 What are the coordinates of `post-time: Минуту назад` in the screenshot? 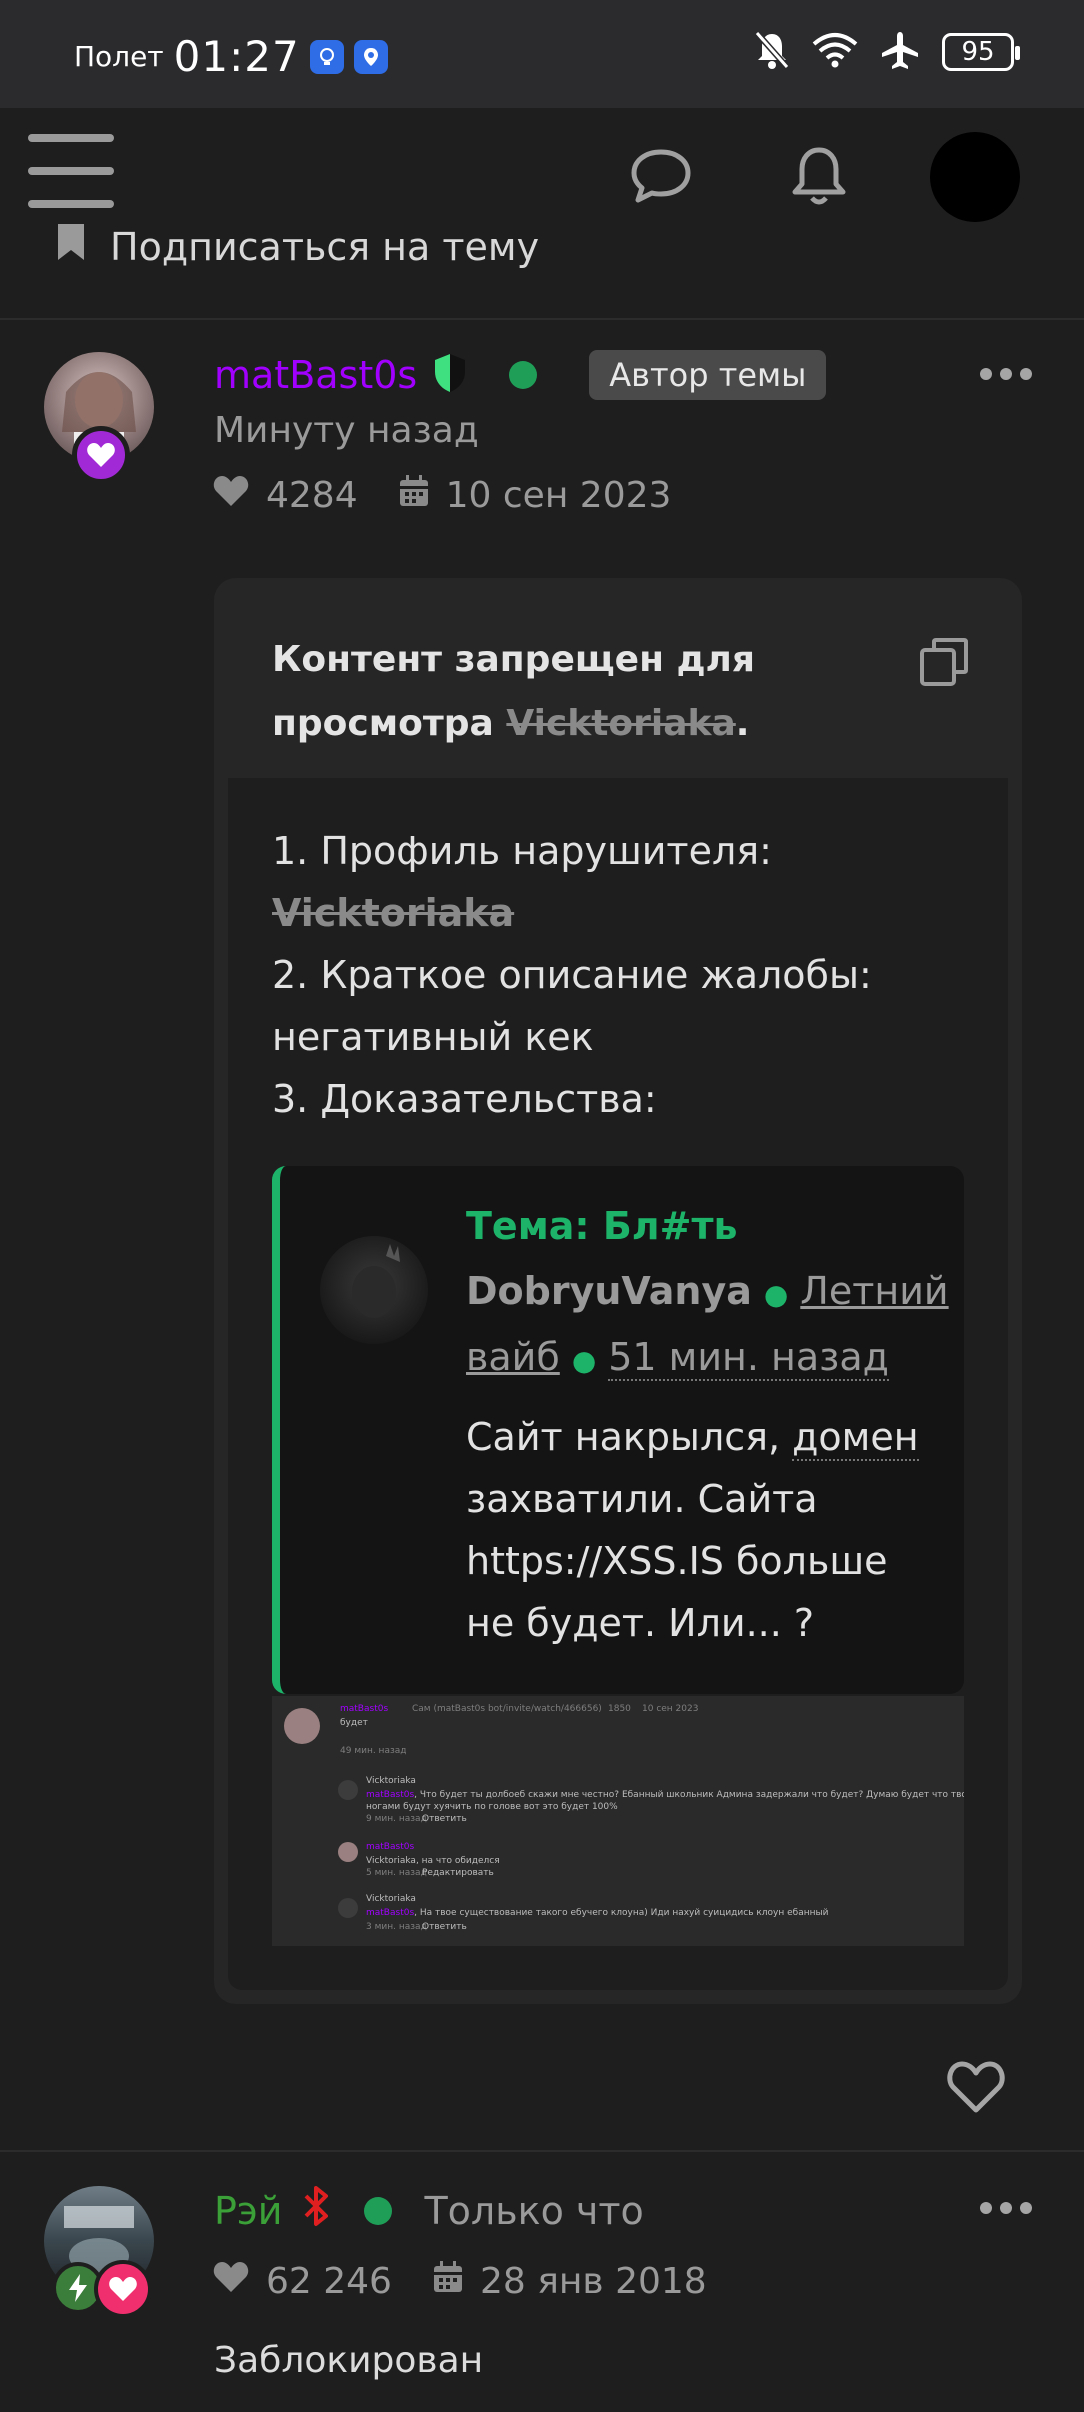 It's located at (346, 430).